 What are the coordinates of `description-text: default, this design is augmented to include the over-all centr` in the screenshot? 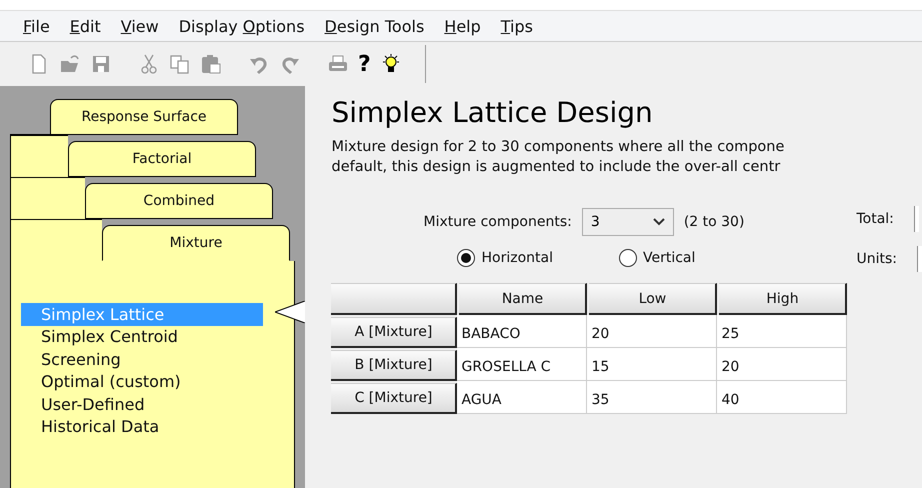 It's located at (556, 167).